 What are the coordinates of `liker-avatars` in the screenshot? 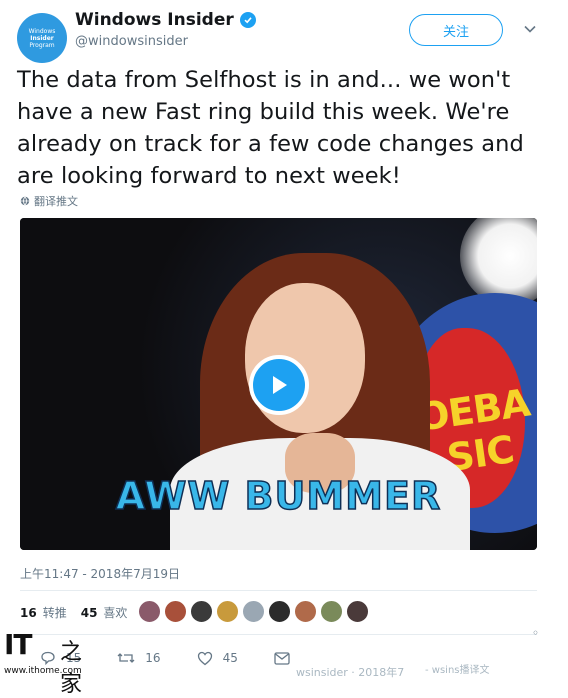 It's located at (253, 611).